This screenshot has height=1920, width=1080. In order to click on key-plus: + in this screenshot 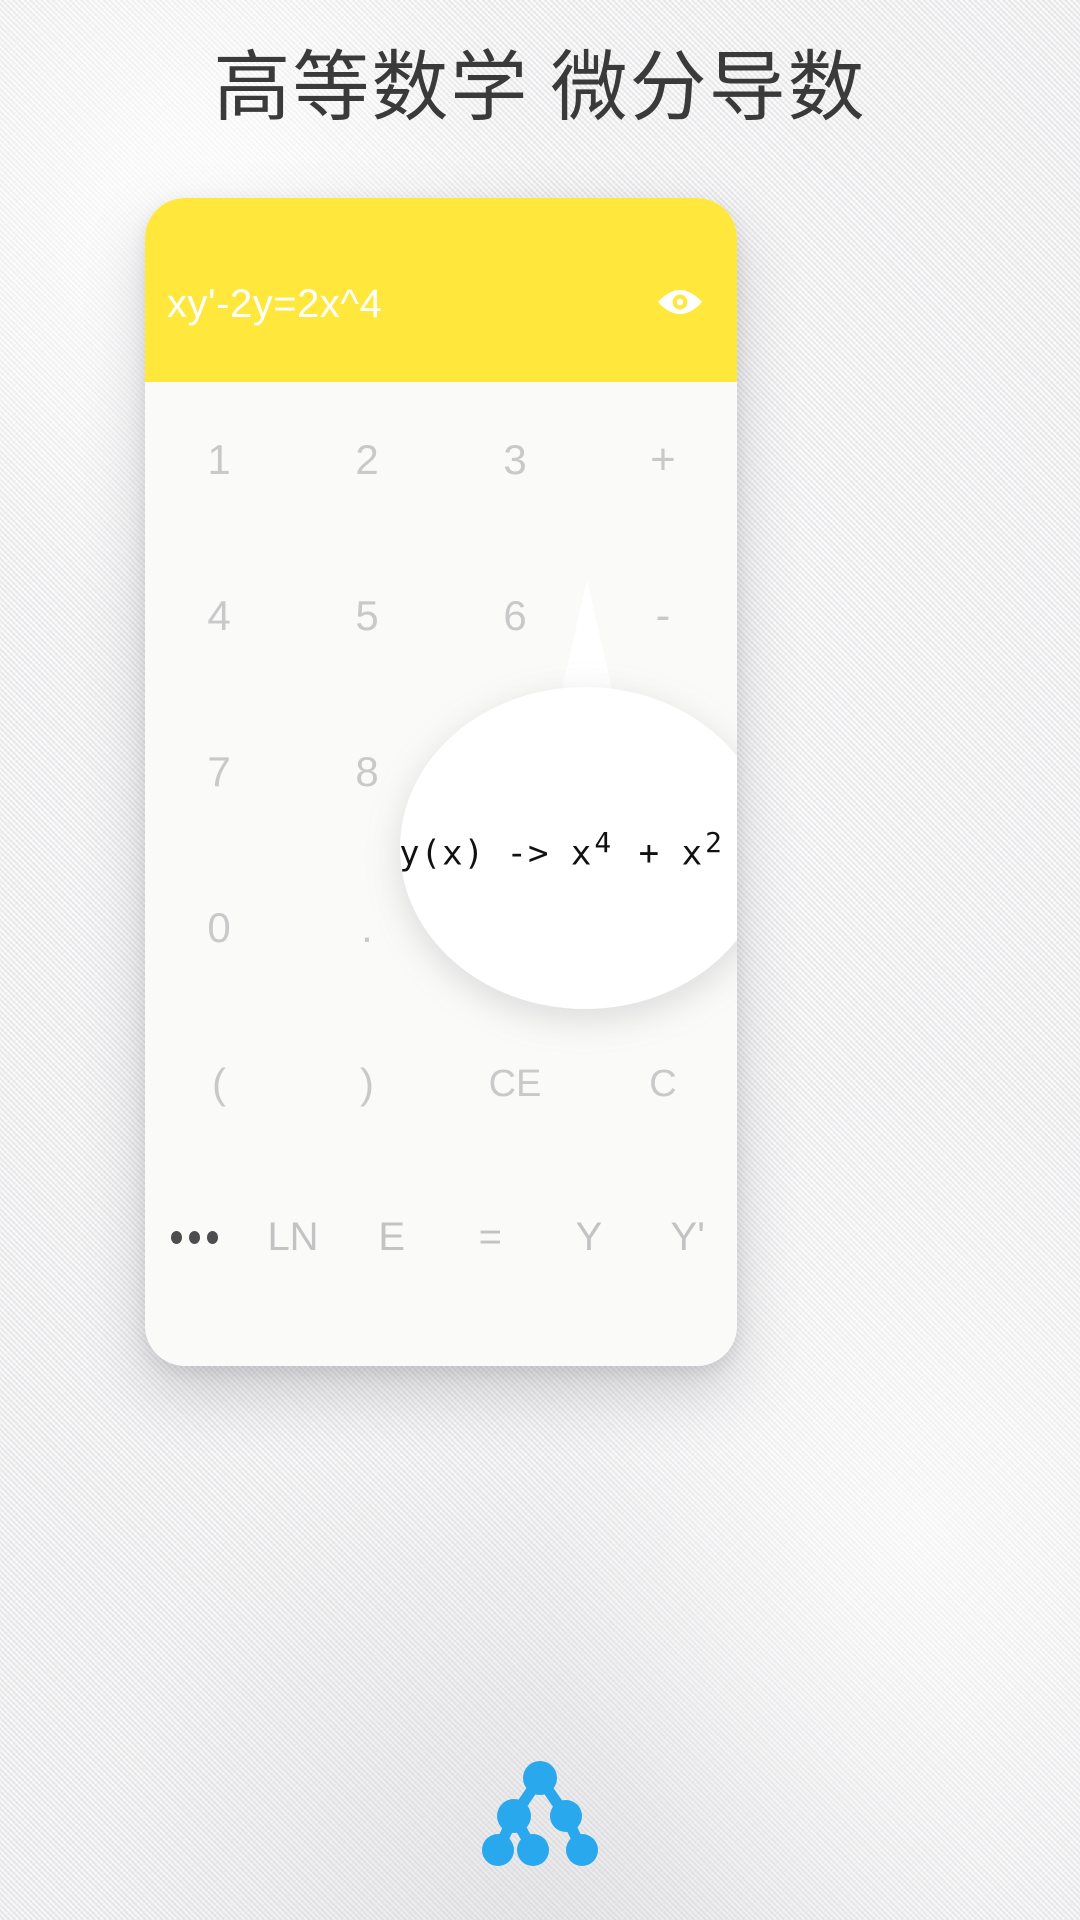, I will do `click(663, 460)`.